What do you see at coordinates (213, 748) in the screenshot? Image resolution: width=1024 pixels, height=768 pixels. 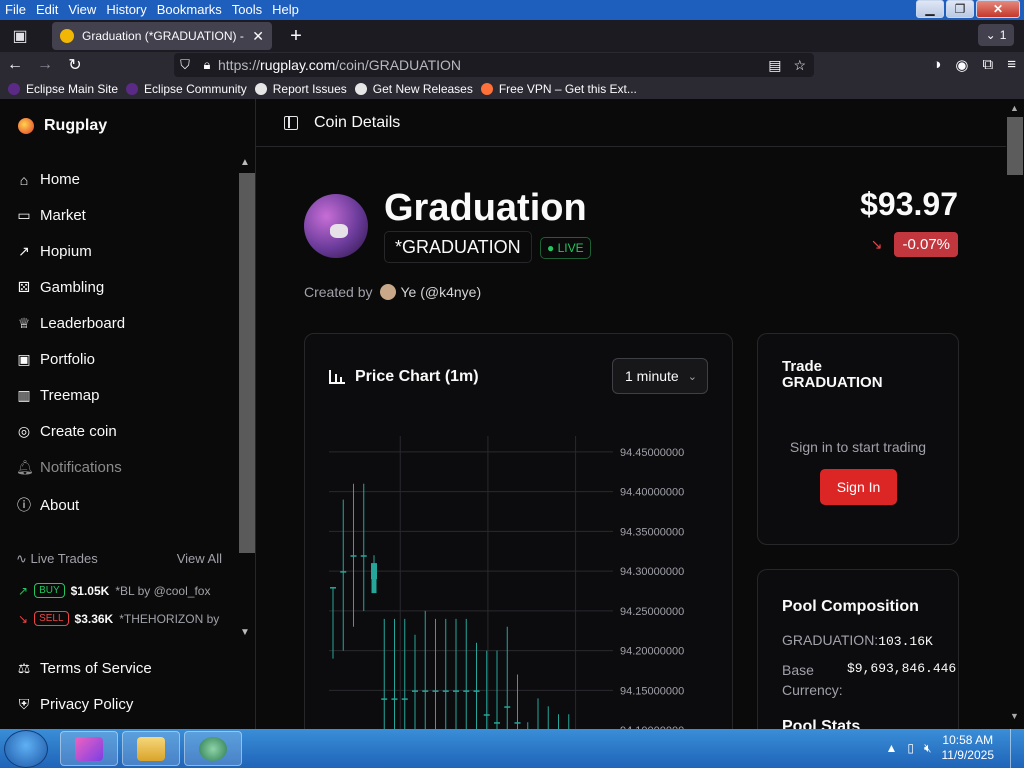 I see `taskbar-app` at bounding box center [213, 748].